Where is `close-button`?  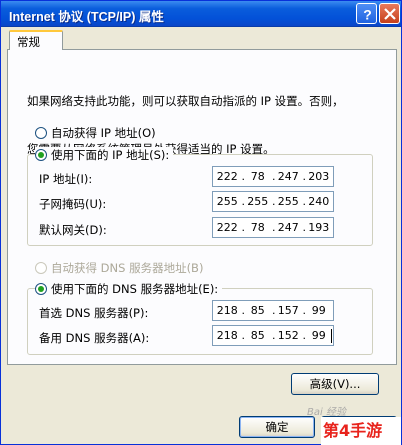
close-button is located at coordinates (389, 13).